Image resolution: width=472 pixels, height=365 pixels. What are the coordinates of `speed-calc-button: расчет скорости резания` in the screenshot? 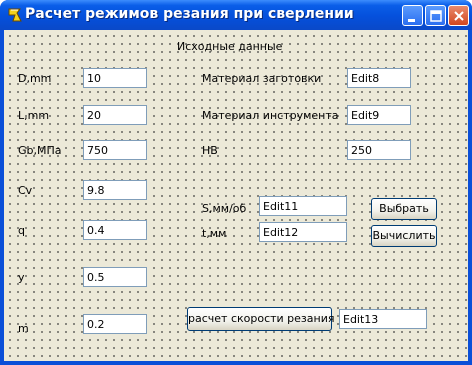 It's located at (260, 319).